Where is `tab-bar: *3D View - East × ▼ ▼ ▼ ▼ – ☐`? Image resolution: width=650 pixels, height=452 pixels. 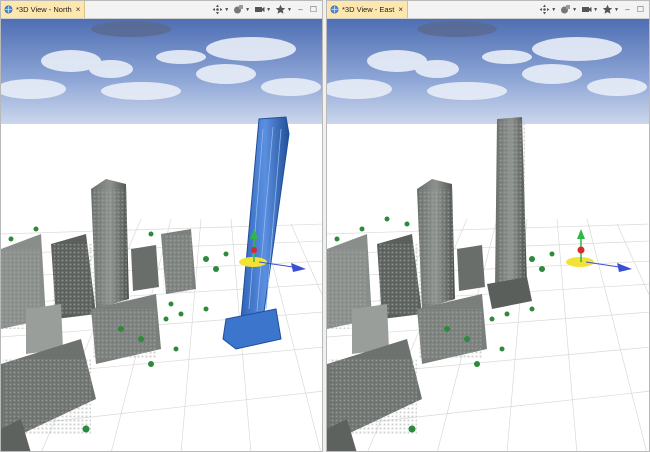
tab-bar: *3D View - East × ▼ ▼ ▼ ▼ – ☐ is located at coordinates (488, 10).